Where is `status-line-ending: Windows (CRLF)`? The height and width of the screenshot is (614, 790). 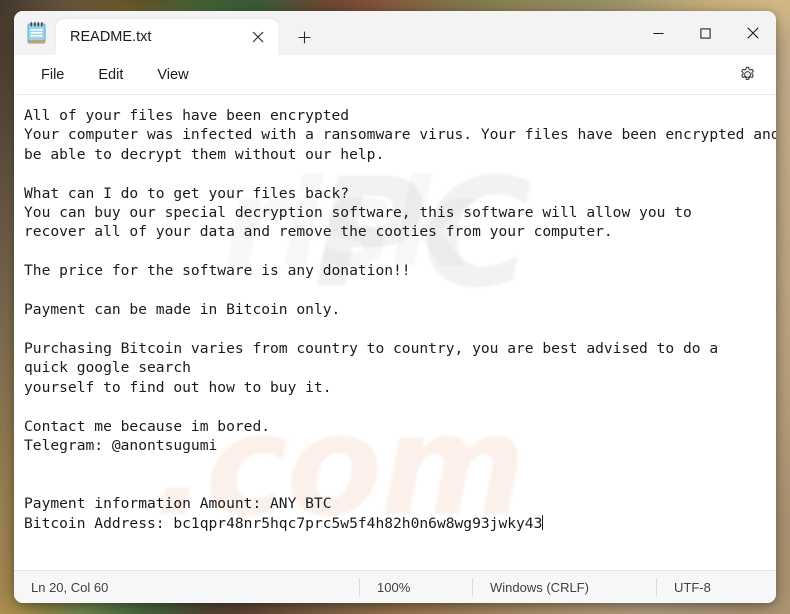
status-line-ending: Windows (CRLF) is located at coordinates (564, 587).